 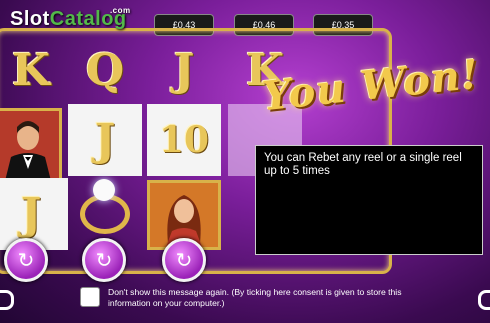 I want to click on man-portrait-symbol, so click(x=31, y=146).